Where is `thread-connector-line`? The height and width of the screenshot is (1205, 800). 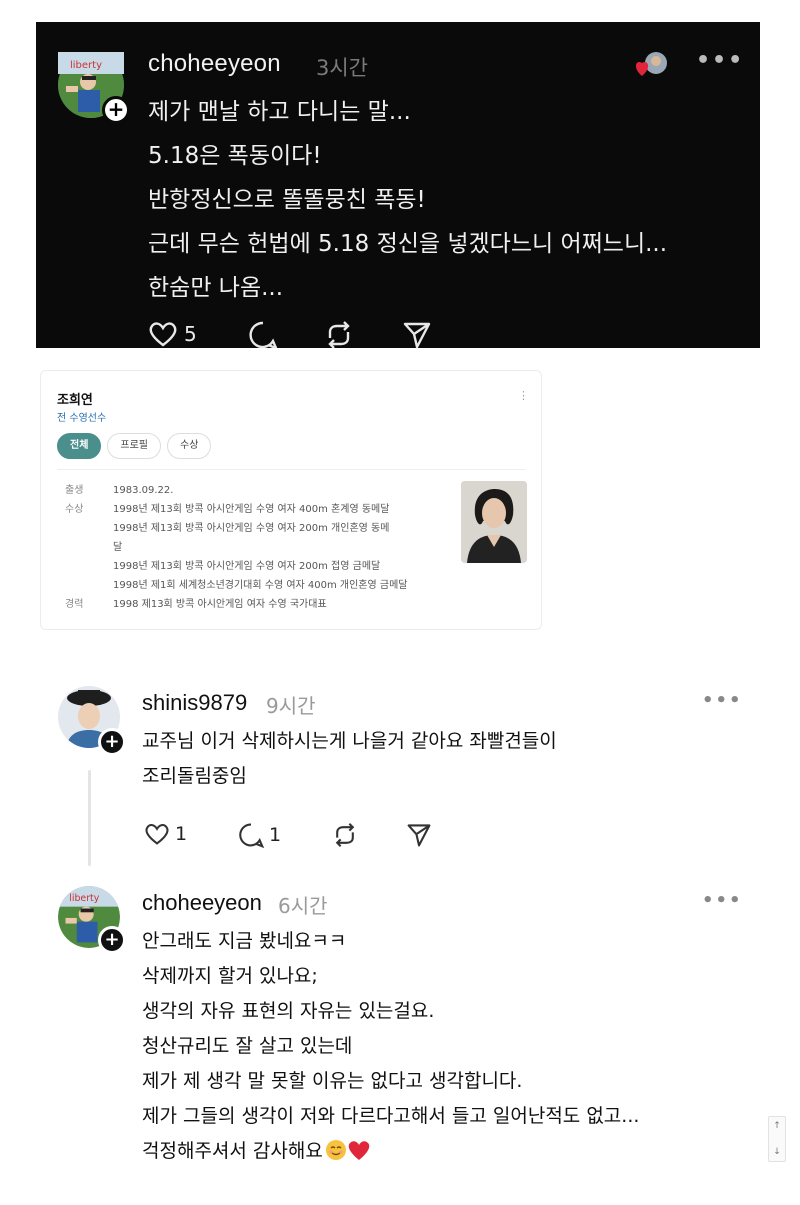
thread-connector-line is located at coordinates (89, 818).